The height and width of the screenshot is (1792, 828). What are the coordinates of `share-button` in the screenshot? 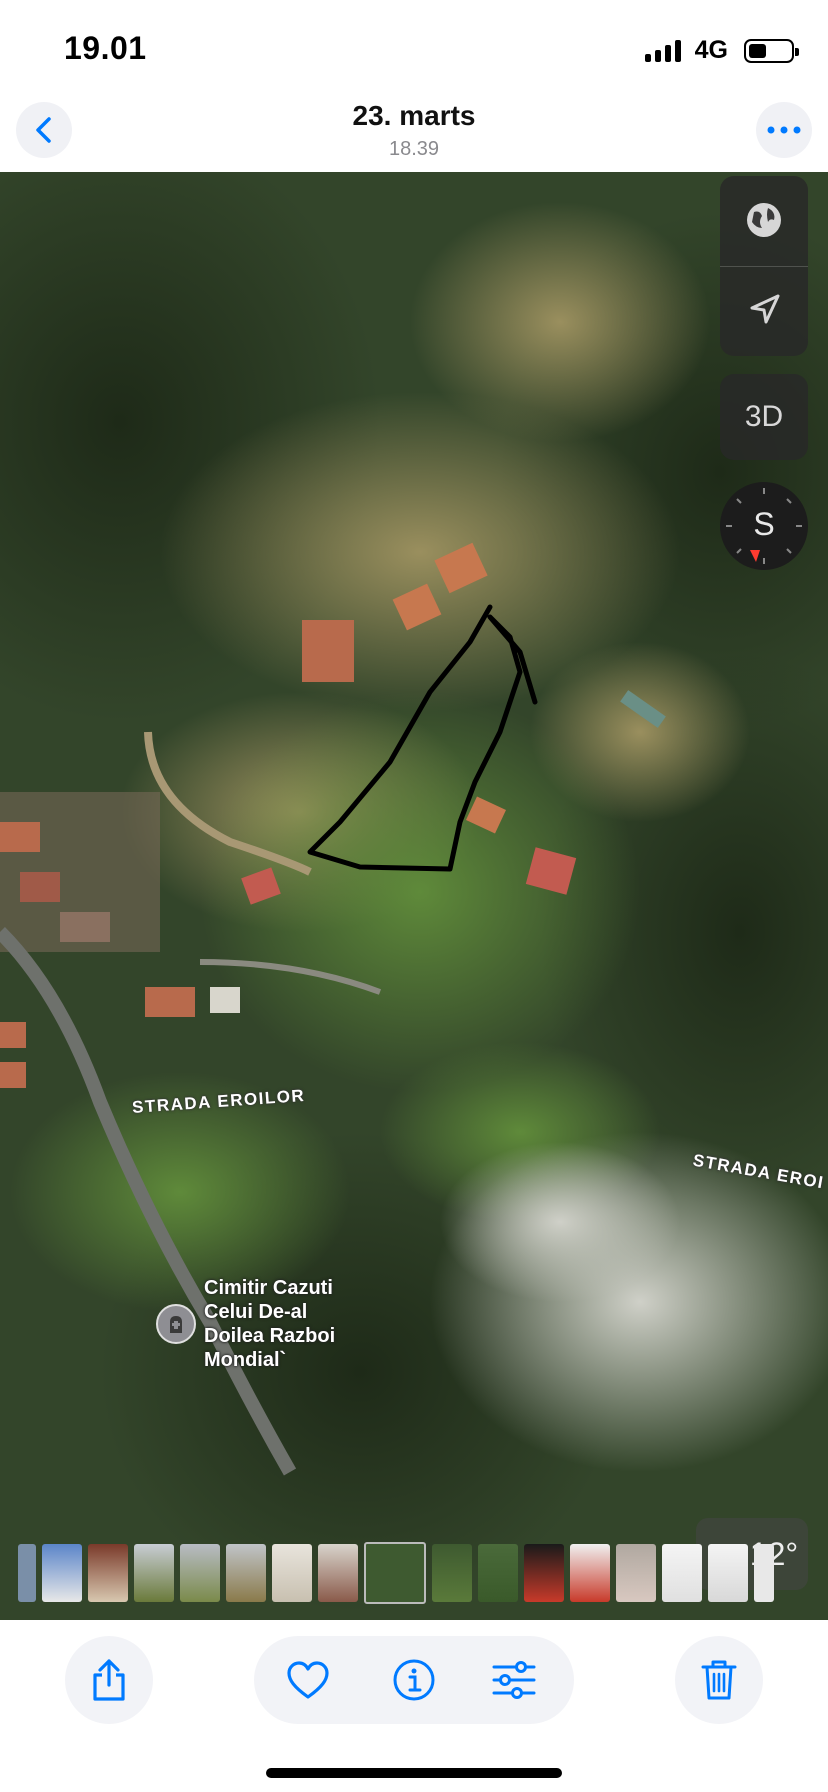 It's located at (109, 1680).